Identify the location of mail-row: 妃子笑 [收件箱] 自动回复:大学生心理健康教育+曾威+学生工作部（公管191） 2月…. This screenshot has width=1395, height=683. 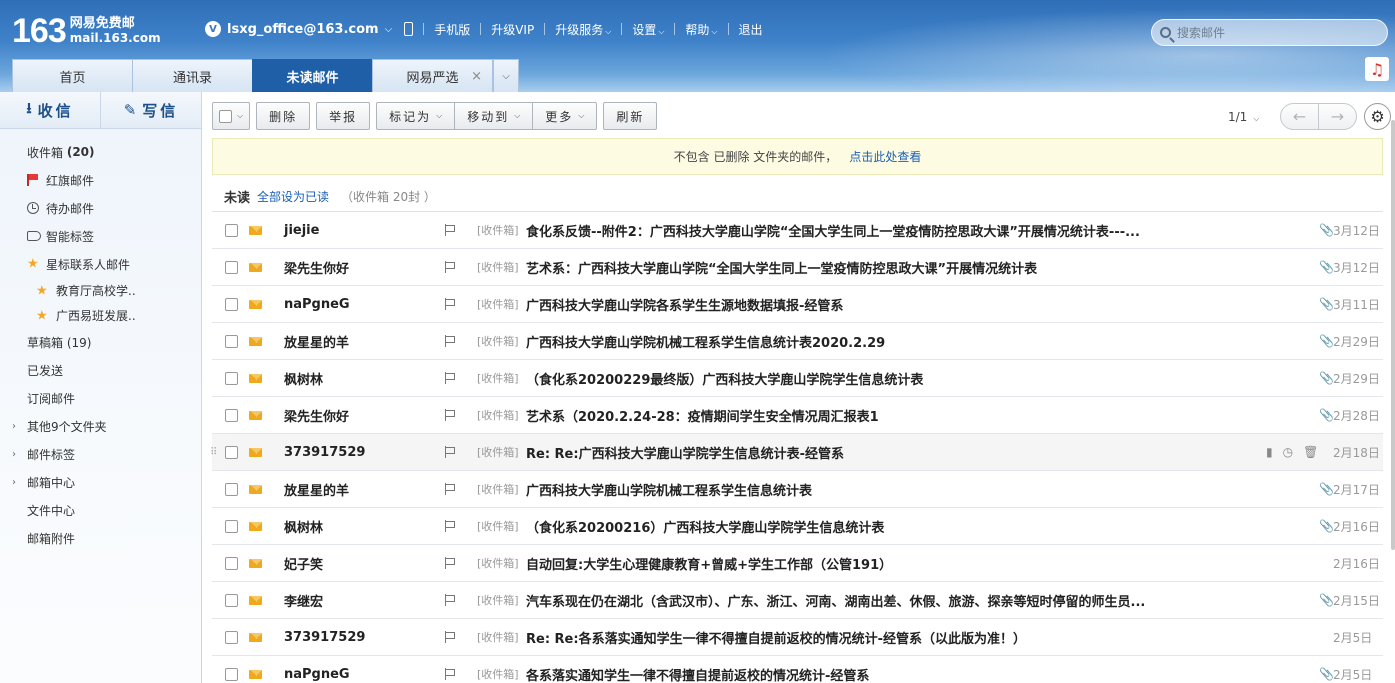
(797, 563).